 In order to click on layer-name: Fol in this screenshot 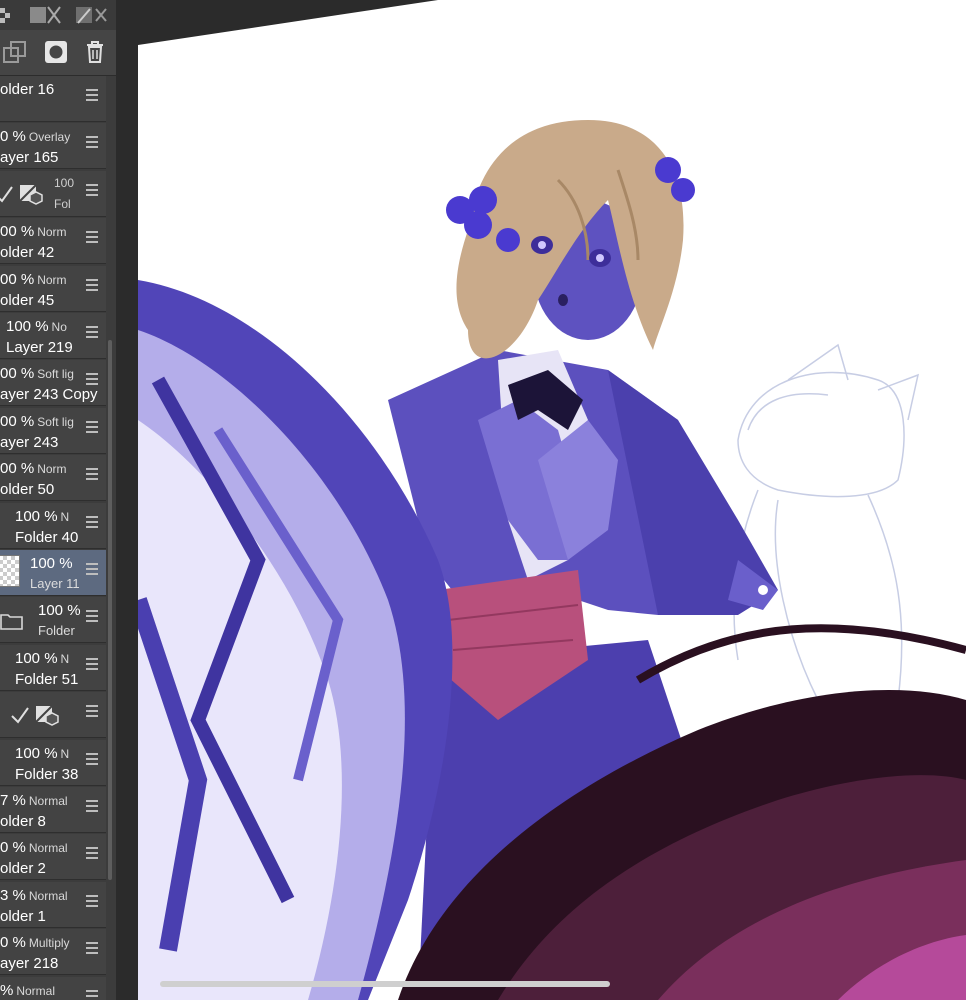, I will do `click(62, 203)`.